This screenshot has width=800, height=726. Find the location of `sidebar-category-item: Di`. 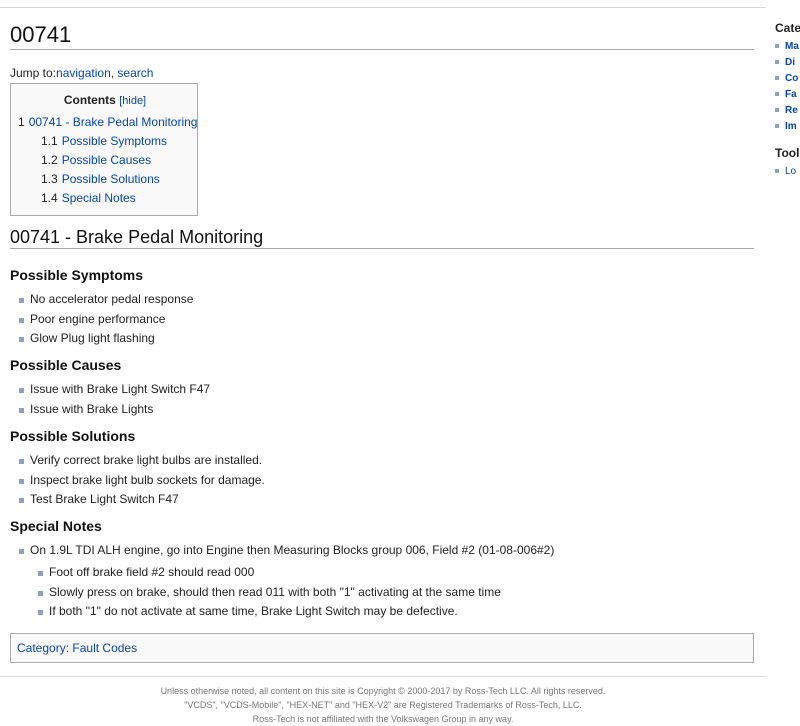

sidebar-category-item: Di is located at coordinates (785, 62).